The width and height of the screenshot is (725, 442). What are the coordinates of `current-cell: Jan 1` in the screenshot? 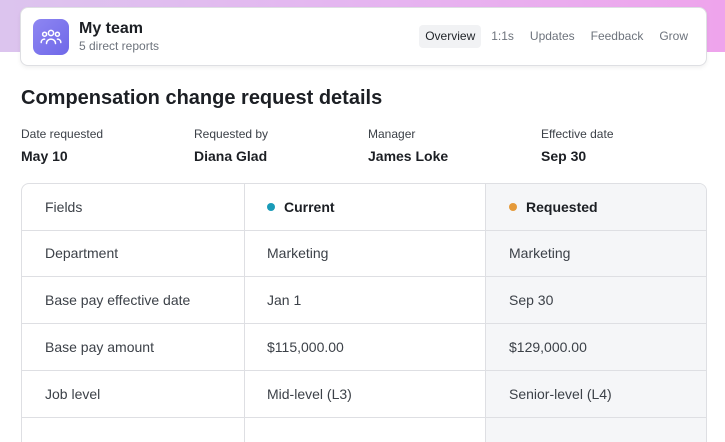 It's located at (284, 300).